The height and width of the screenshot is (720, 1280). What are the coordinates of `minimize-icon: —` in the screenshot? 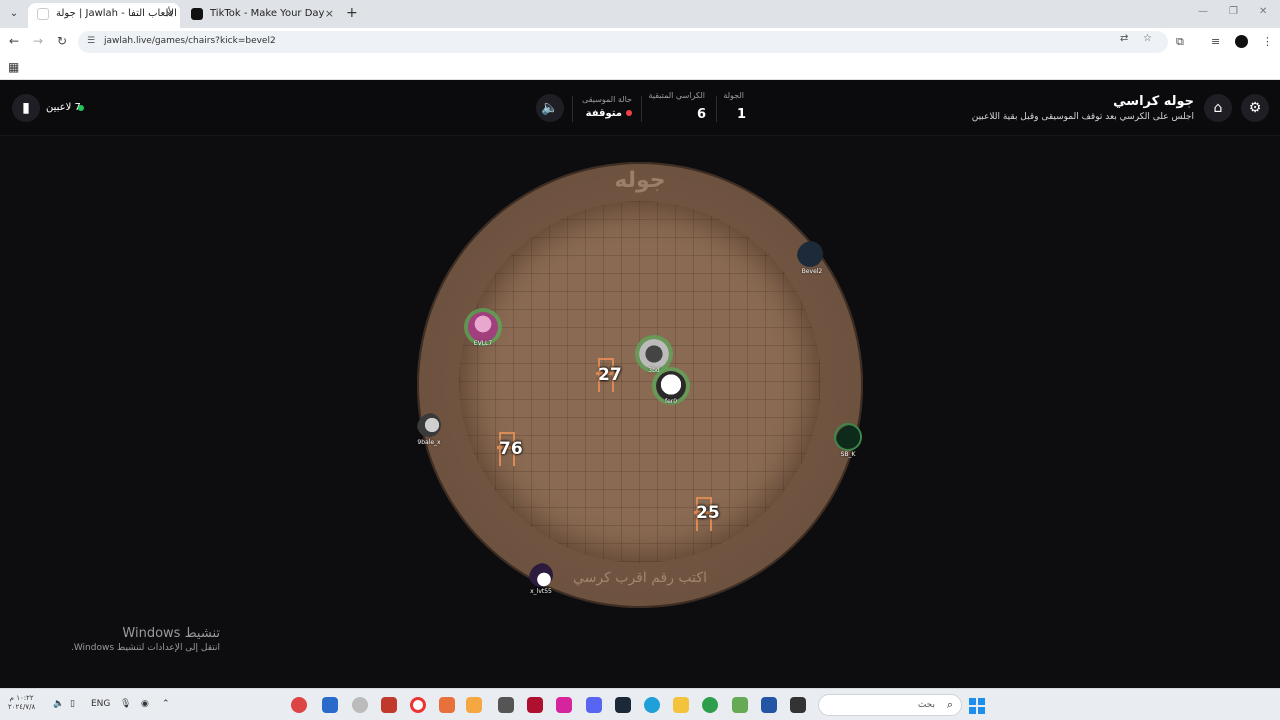 It's located at (1203, 11).